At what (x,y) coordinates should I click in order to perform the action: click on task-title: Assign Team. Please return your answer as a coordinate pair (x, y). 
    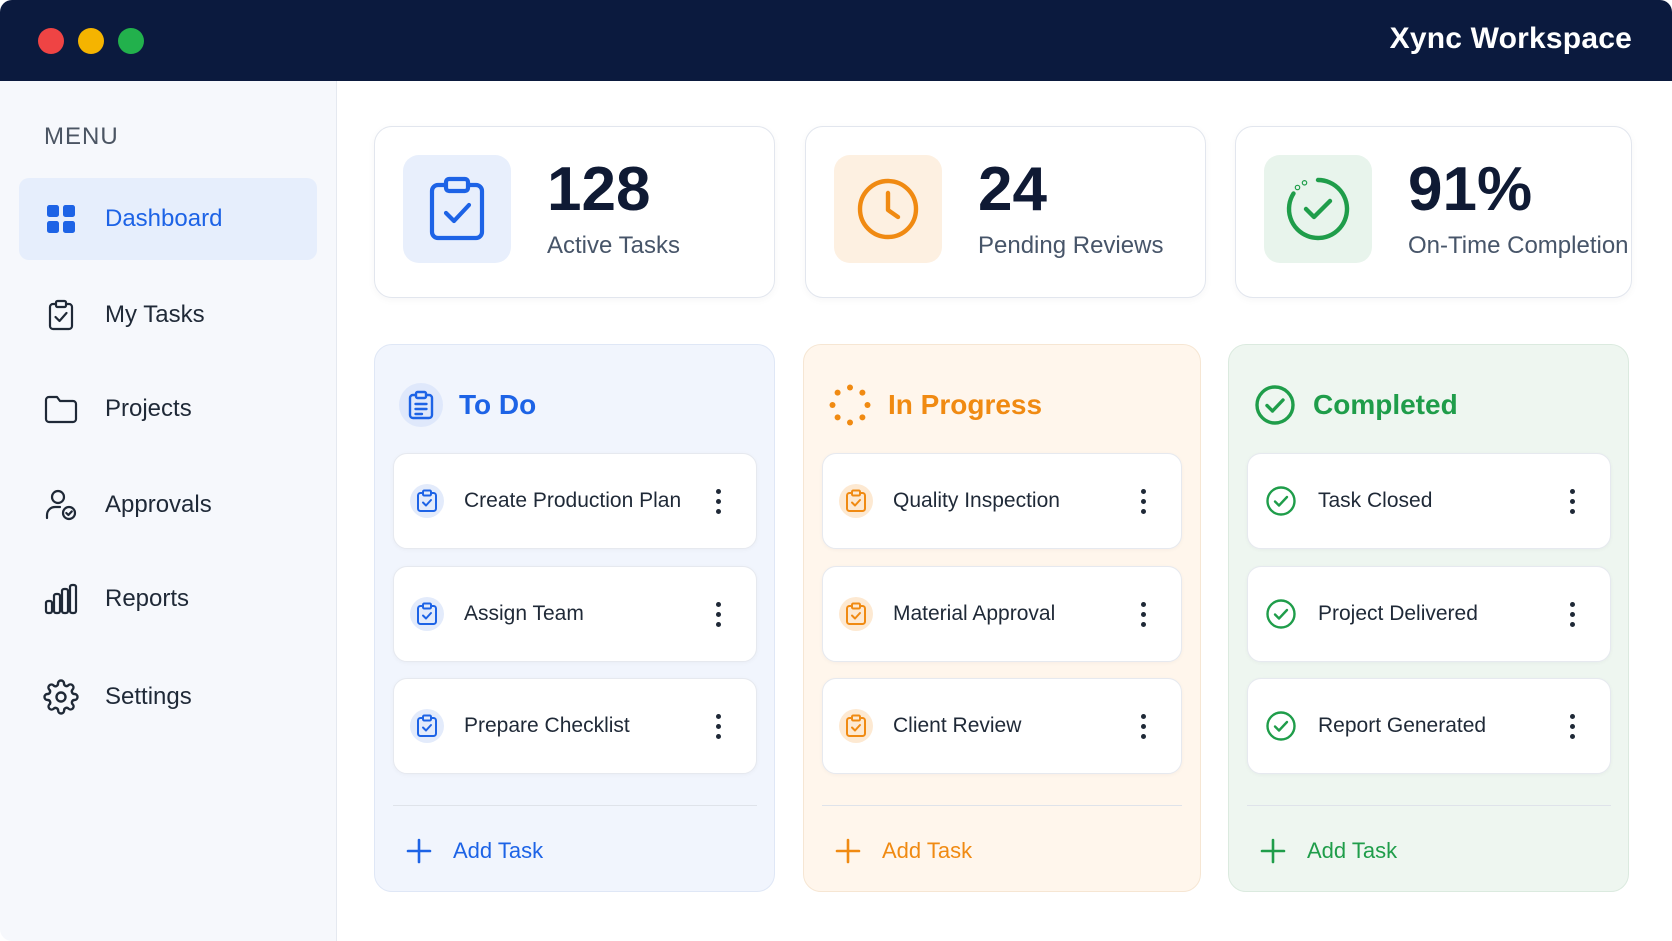
    Looking at the image, I should click on (524, 613).